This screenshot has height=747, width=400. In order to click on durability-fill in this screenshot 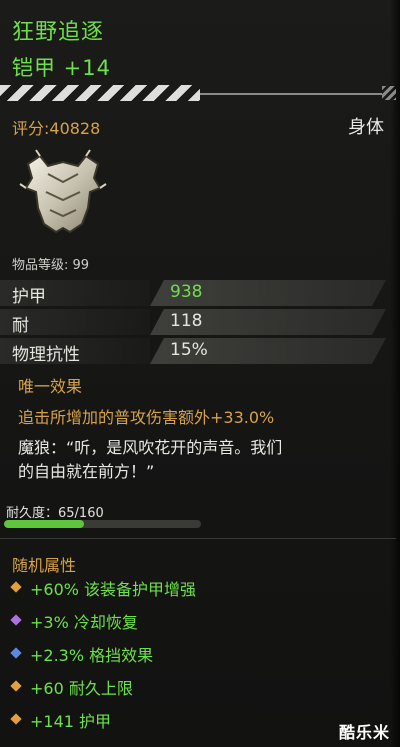, I will do `click(44, 524)`.